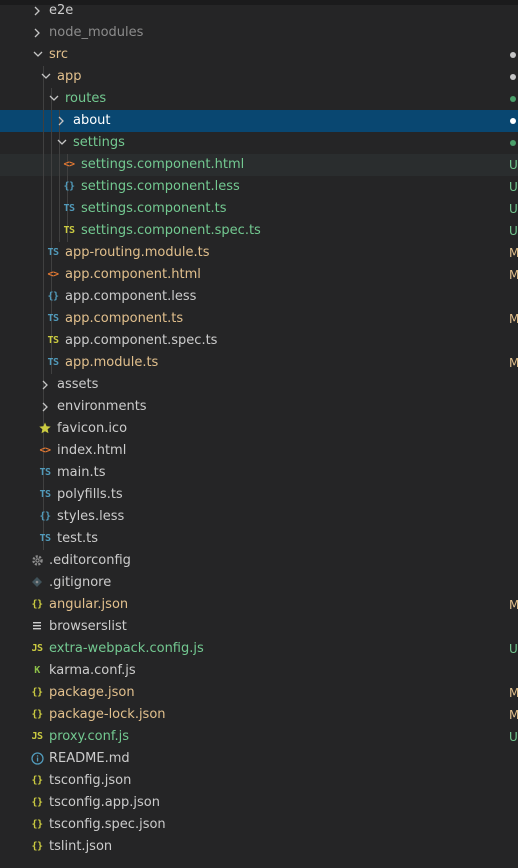 This screenshot has height=868, width=518. I want to click on folder-app: app, so click(259, 77).